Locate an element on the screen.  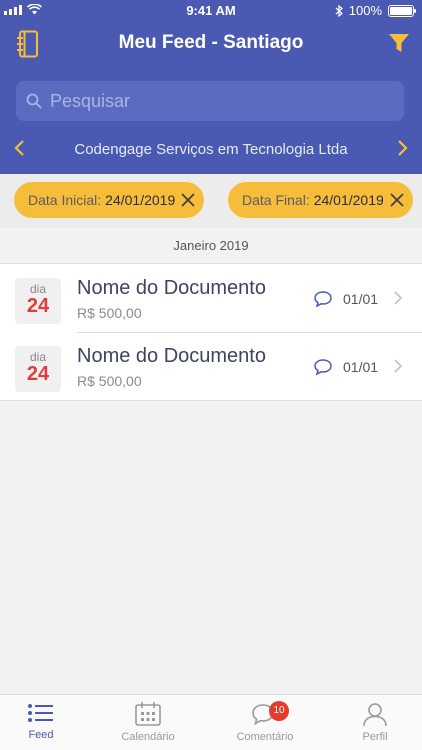
tab-comentario: 10 Comentário is located at coordinates (265, 722).